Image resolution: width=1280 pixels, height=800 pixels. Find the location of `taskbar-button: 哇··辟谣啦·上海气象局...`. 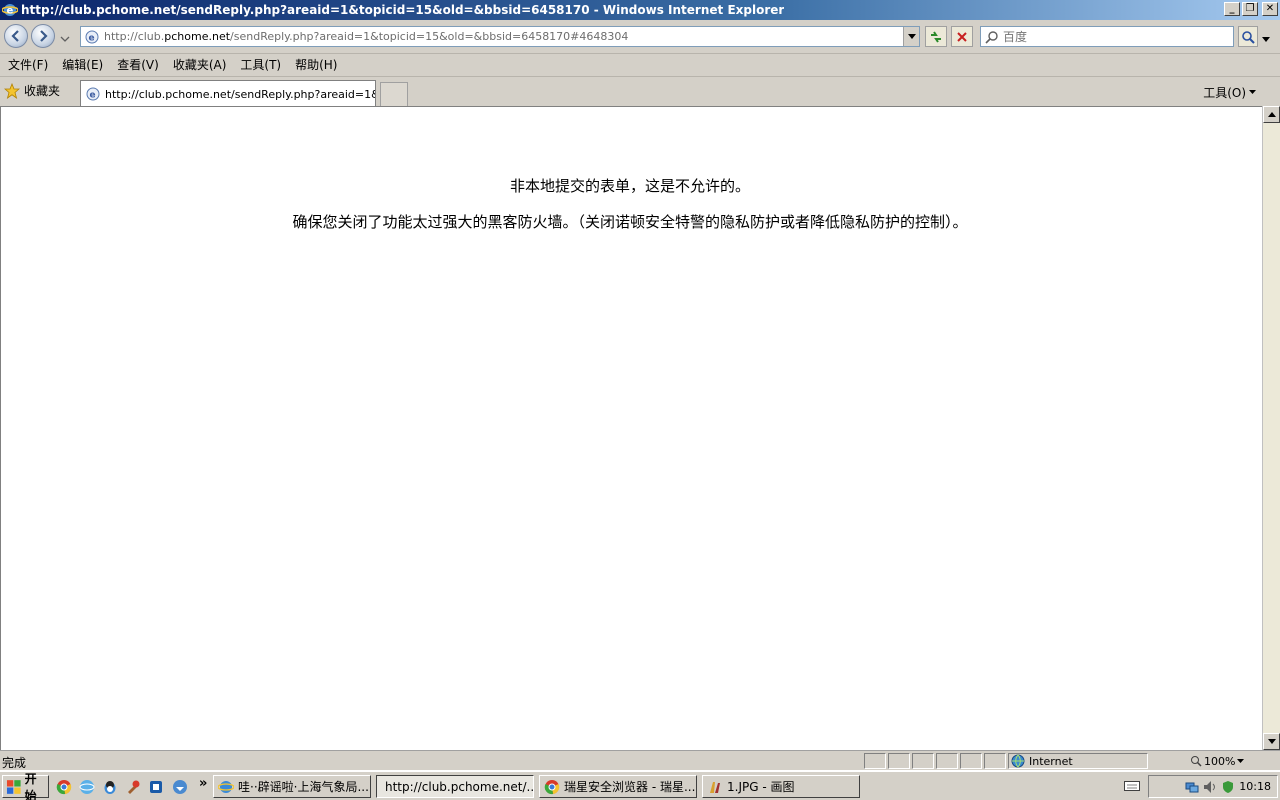

taskbar-button: 哇··辟谣啦·上海气象局... is located at coordinates (292, 786).